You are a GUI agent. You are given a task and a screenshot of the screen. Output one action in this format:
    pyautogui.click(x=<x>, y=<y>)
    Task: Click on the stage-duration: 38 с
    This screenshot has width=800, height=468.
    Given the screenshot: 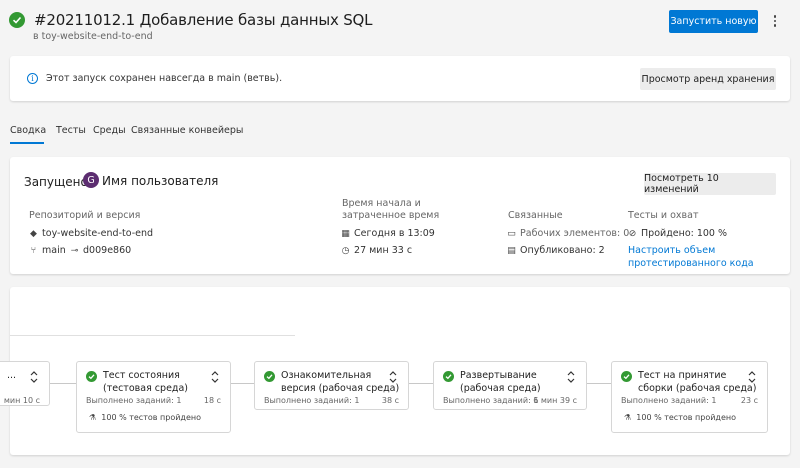 What is the action you would take?
    pyautogui.click(x=390, y=400)
    